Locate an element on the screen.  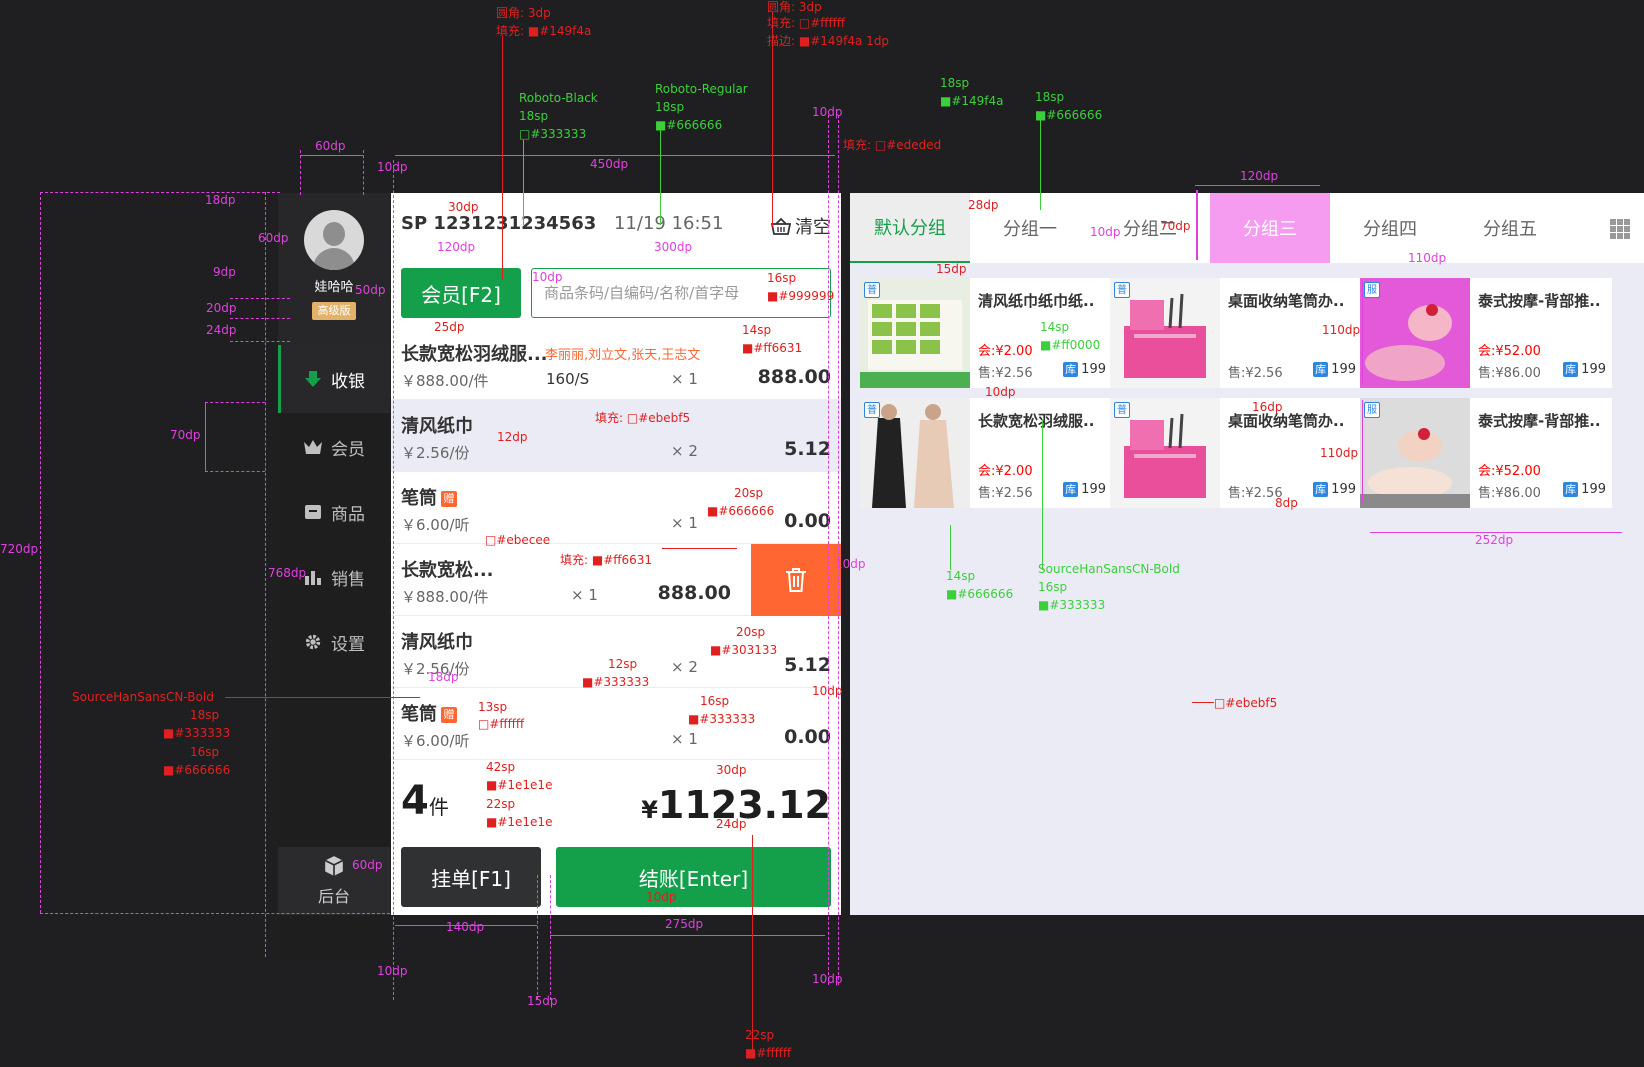
cart-item-price: ￥888.00/件 is located at coordinates (445, 381).